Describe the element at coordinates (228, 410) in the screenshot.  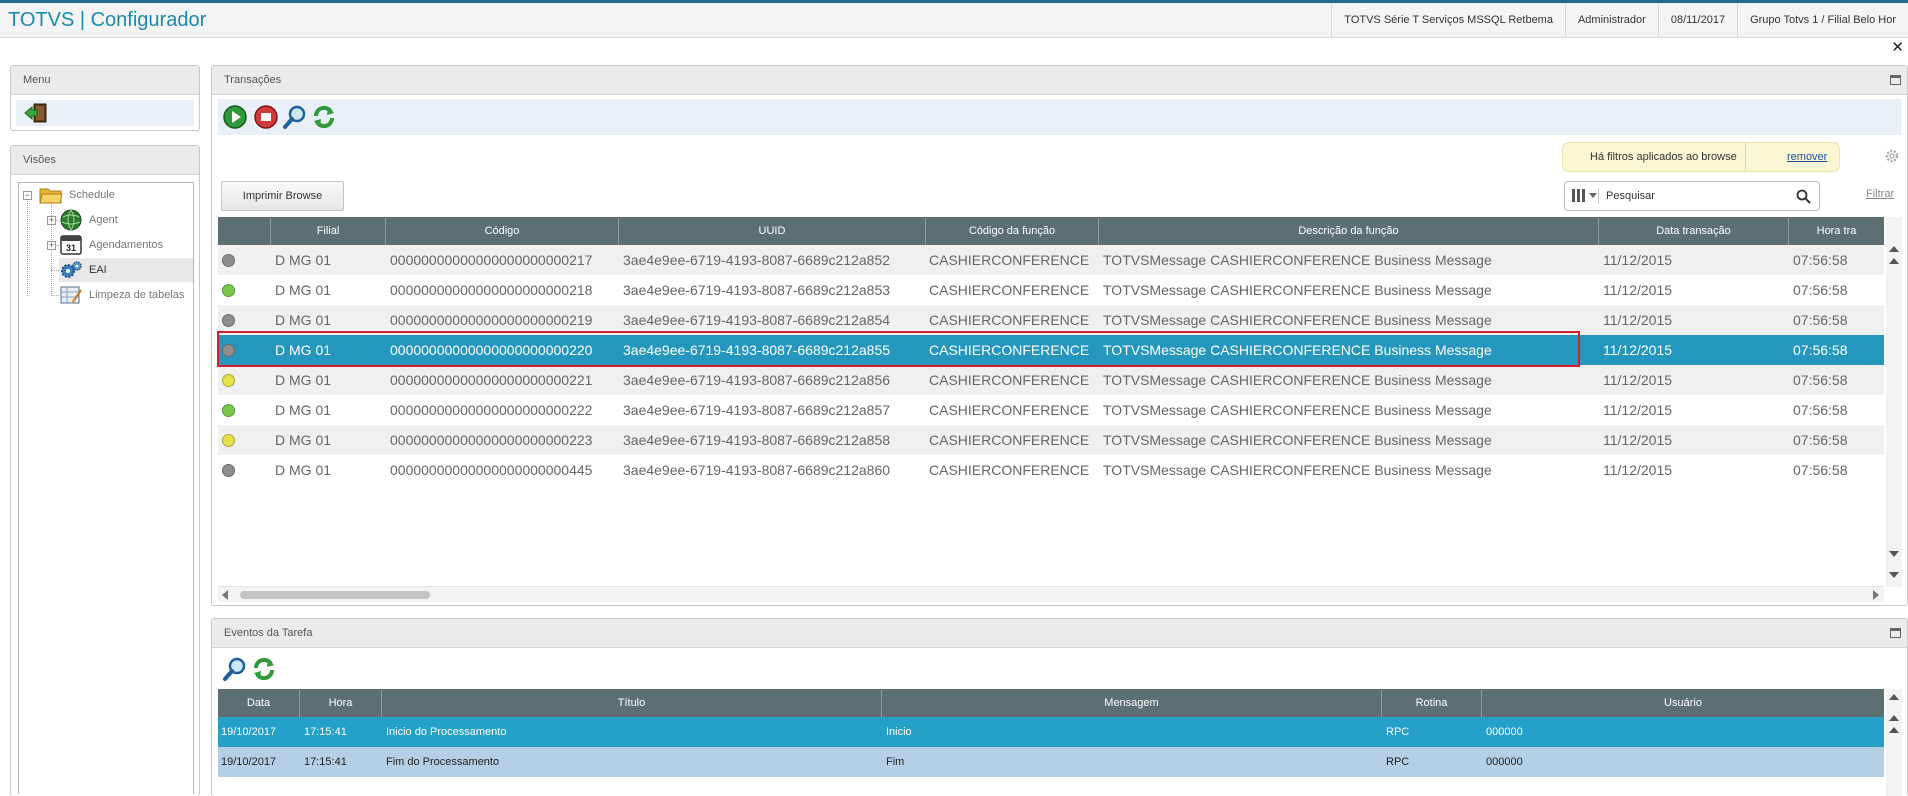
I see `status-green-icon` at that location.